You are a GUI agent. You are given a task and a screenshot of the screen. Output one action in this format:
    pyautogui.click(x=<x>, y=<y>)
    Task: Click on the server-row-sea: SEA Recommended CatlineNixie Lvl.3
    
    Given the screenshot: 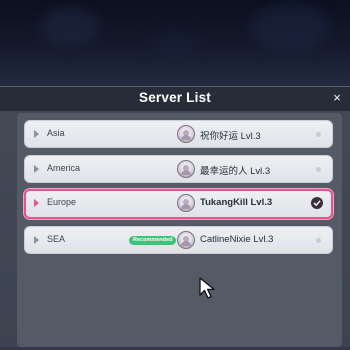 What is the action you would take?
    pyautogui.click(x=178, y=240)
    